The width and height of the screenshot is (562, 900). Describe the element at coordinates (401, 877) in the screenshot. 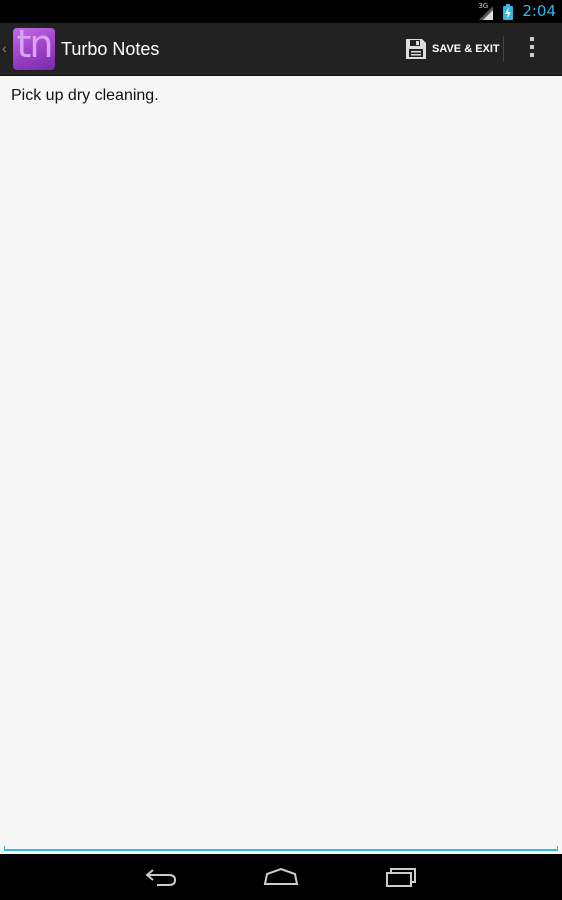

I see `recent-apps-button` at that location.